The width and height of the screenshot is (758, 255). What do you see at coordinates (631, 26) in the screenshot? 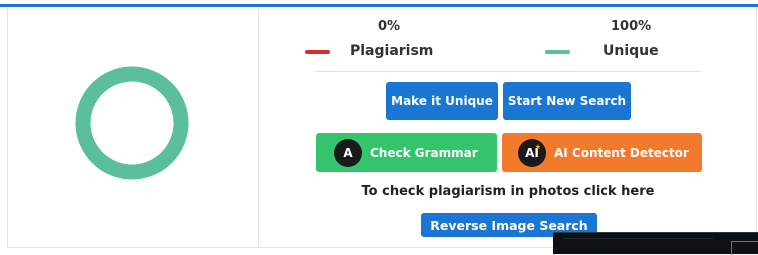
I see `unique-percent: 100%` at bounding box center [631, 26].